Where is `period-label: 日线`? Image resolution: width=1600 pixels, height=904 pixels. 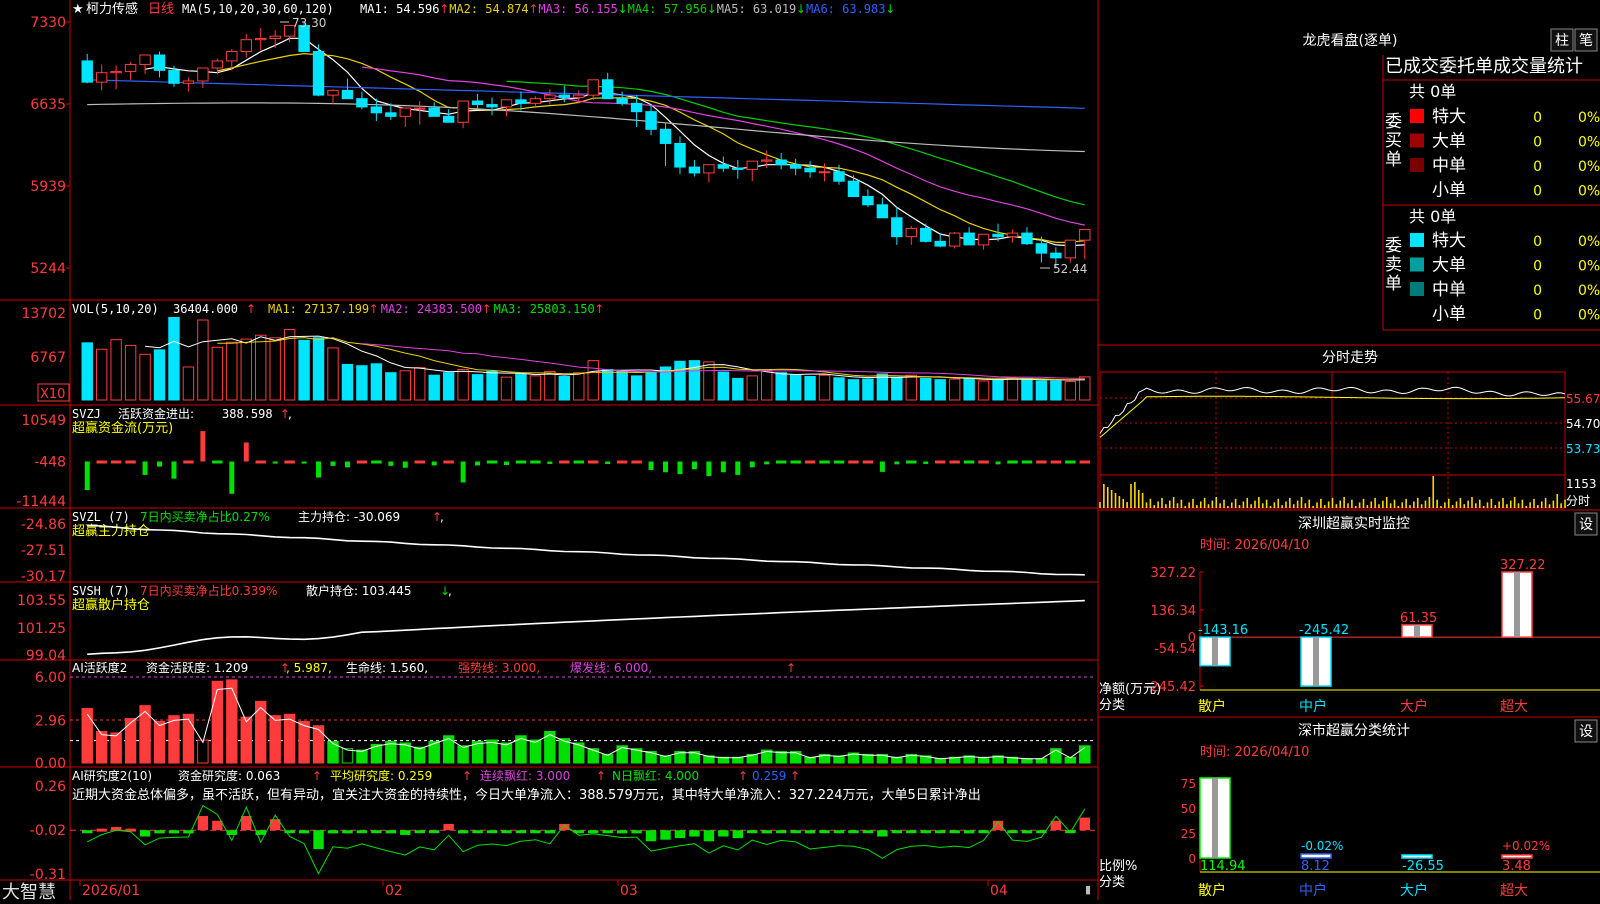
period-label: 日线 is located at coordinates (161, 9).